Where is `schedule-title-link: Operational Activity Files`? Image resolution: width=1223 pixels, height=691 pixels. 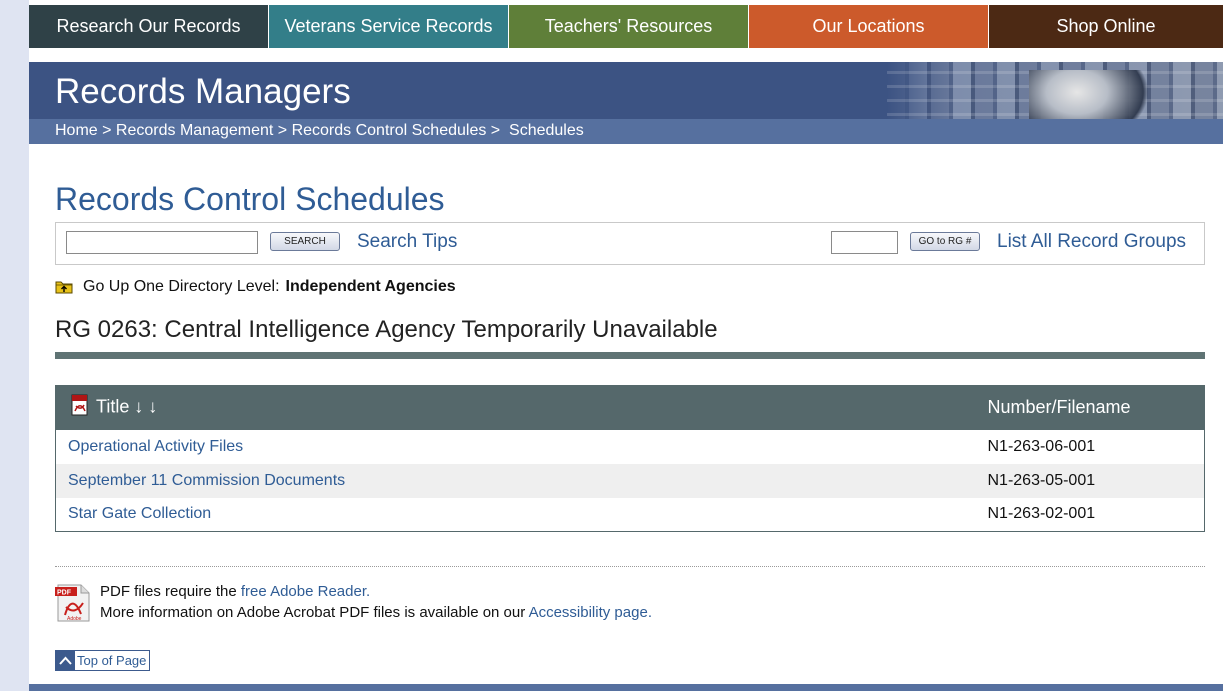
schedule-title-link: Operational Activity Files is located at coordinates (521, 447).